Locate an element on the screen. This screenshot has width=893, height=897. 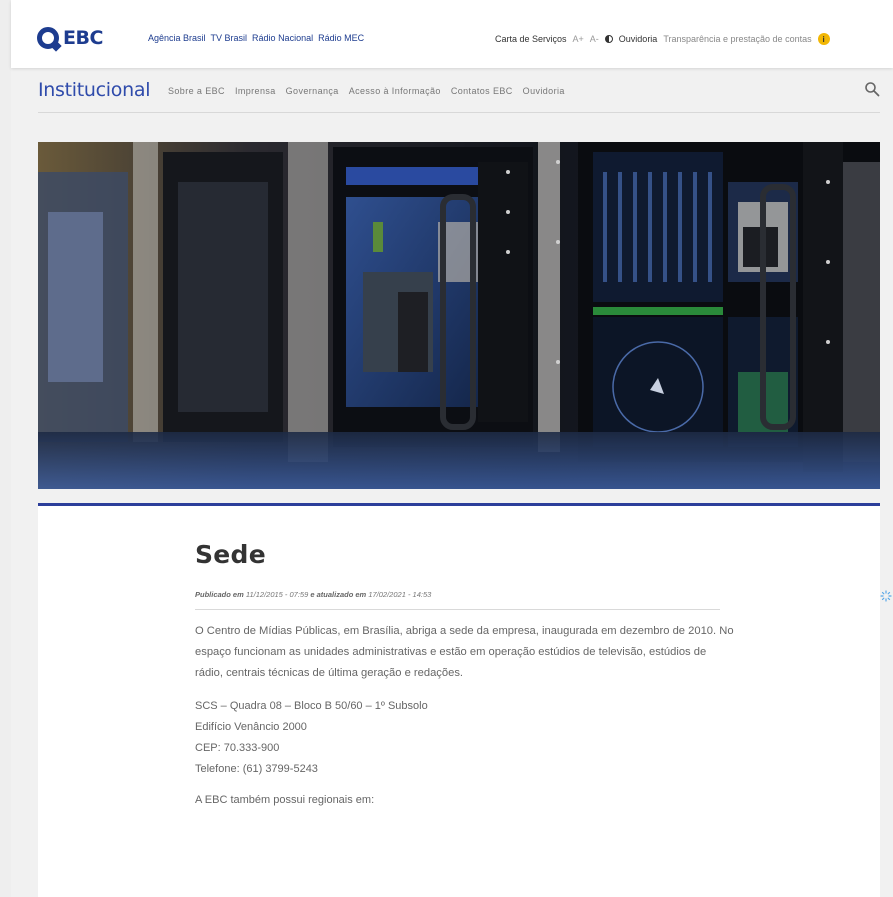
section-title: Institucional is located at coordinates (94, 90).